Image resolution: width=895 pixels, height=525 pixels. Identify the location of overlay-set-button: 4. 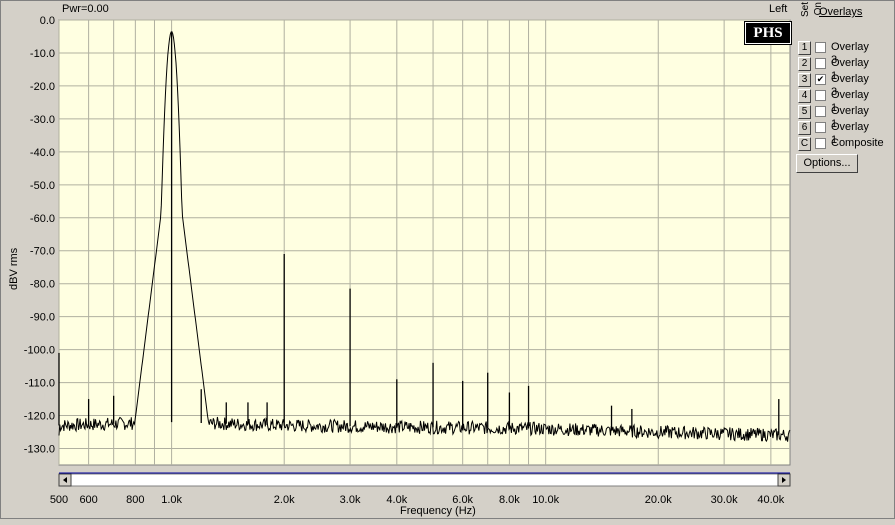
(804, 96).